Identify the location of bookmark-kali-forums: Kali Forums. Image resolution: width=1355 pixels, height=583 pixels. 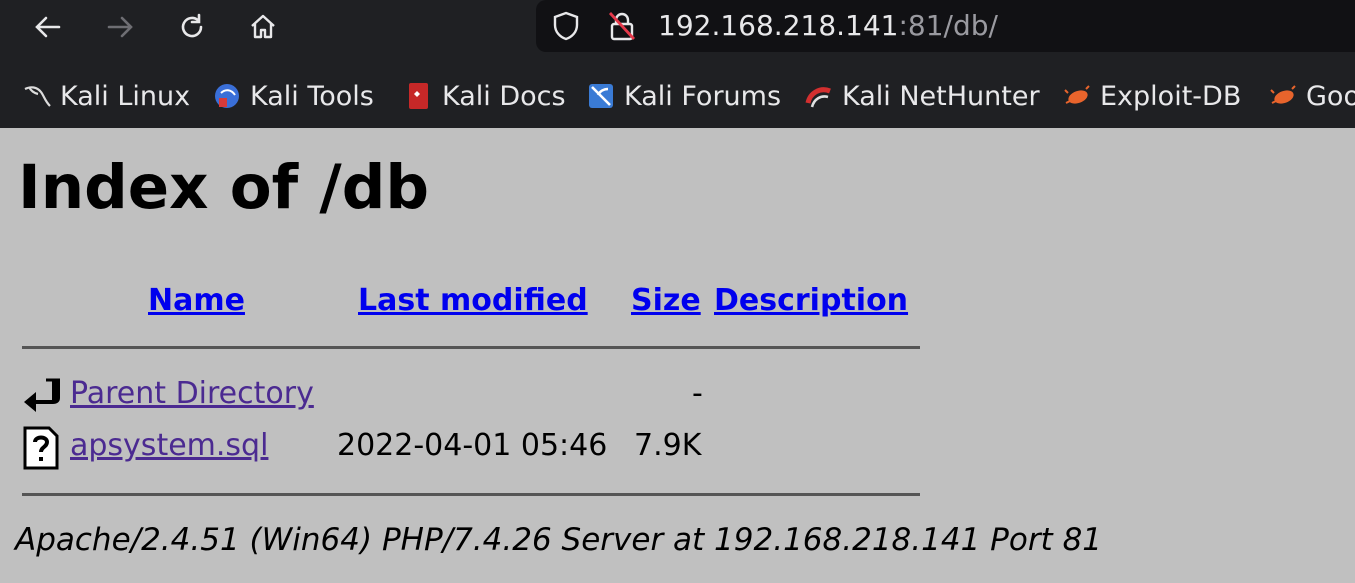
(683, 96).